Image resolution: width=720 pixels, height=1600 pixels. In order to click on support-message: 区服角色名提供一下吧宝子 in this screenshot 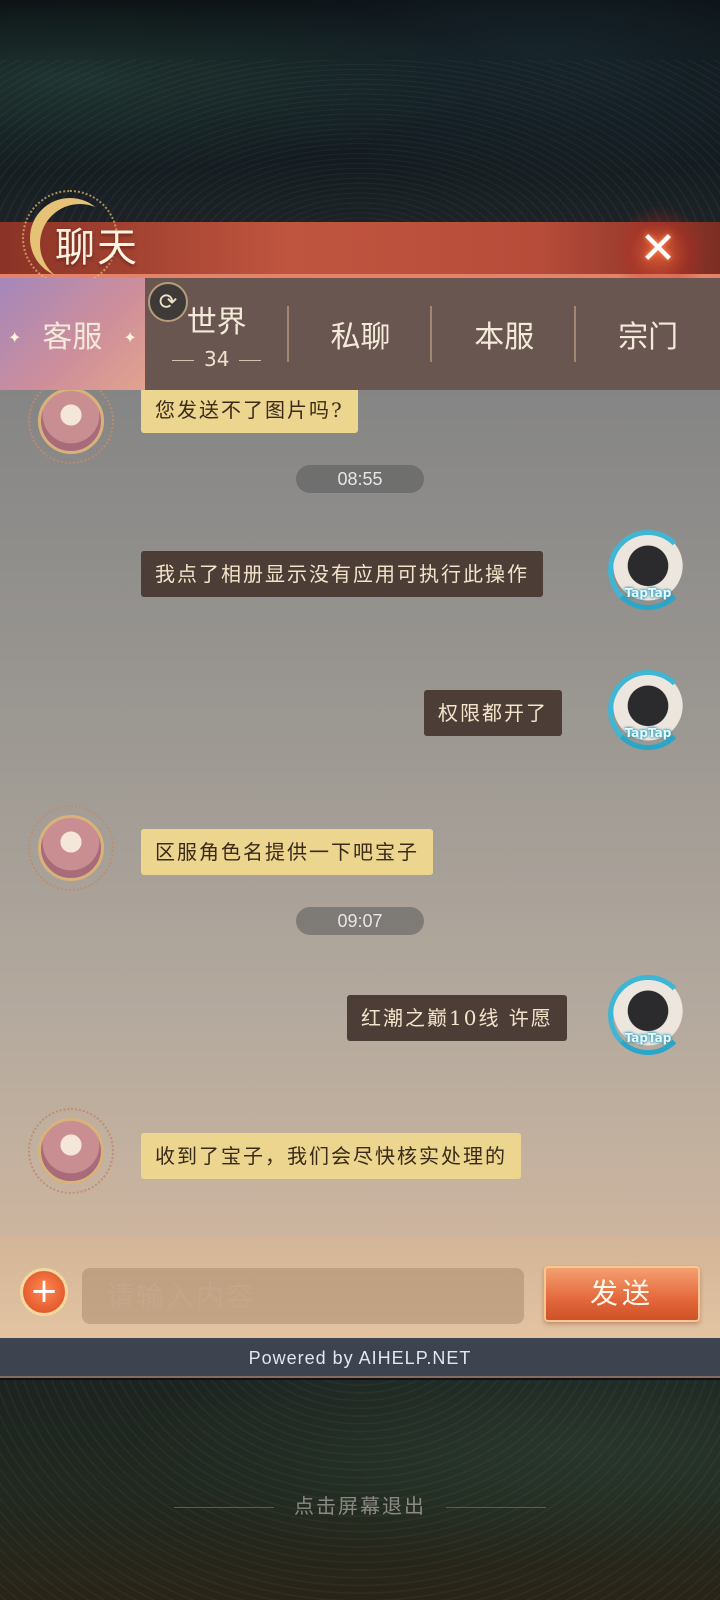, I will do `click(287, 852)`.